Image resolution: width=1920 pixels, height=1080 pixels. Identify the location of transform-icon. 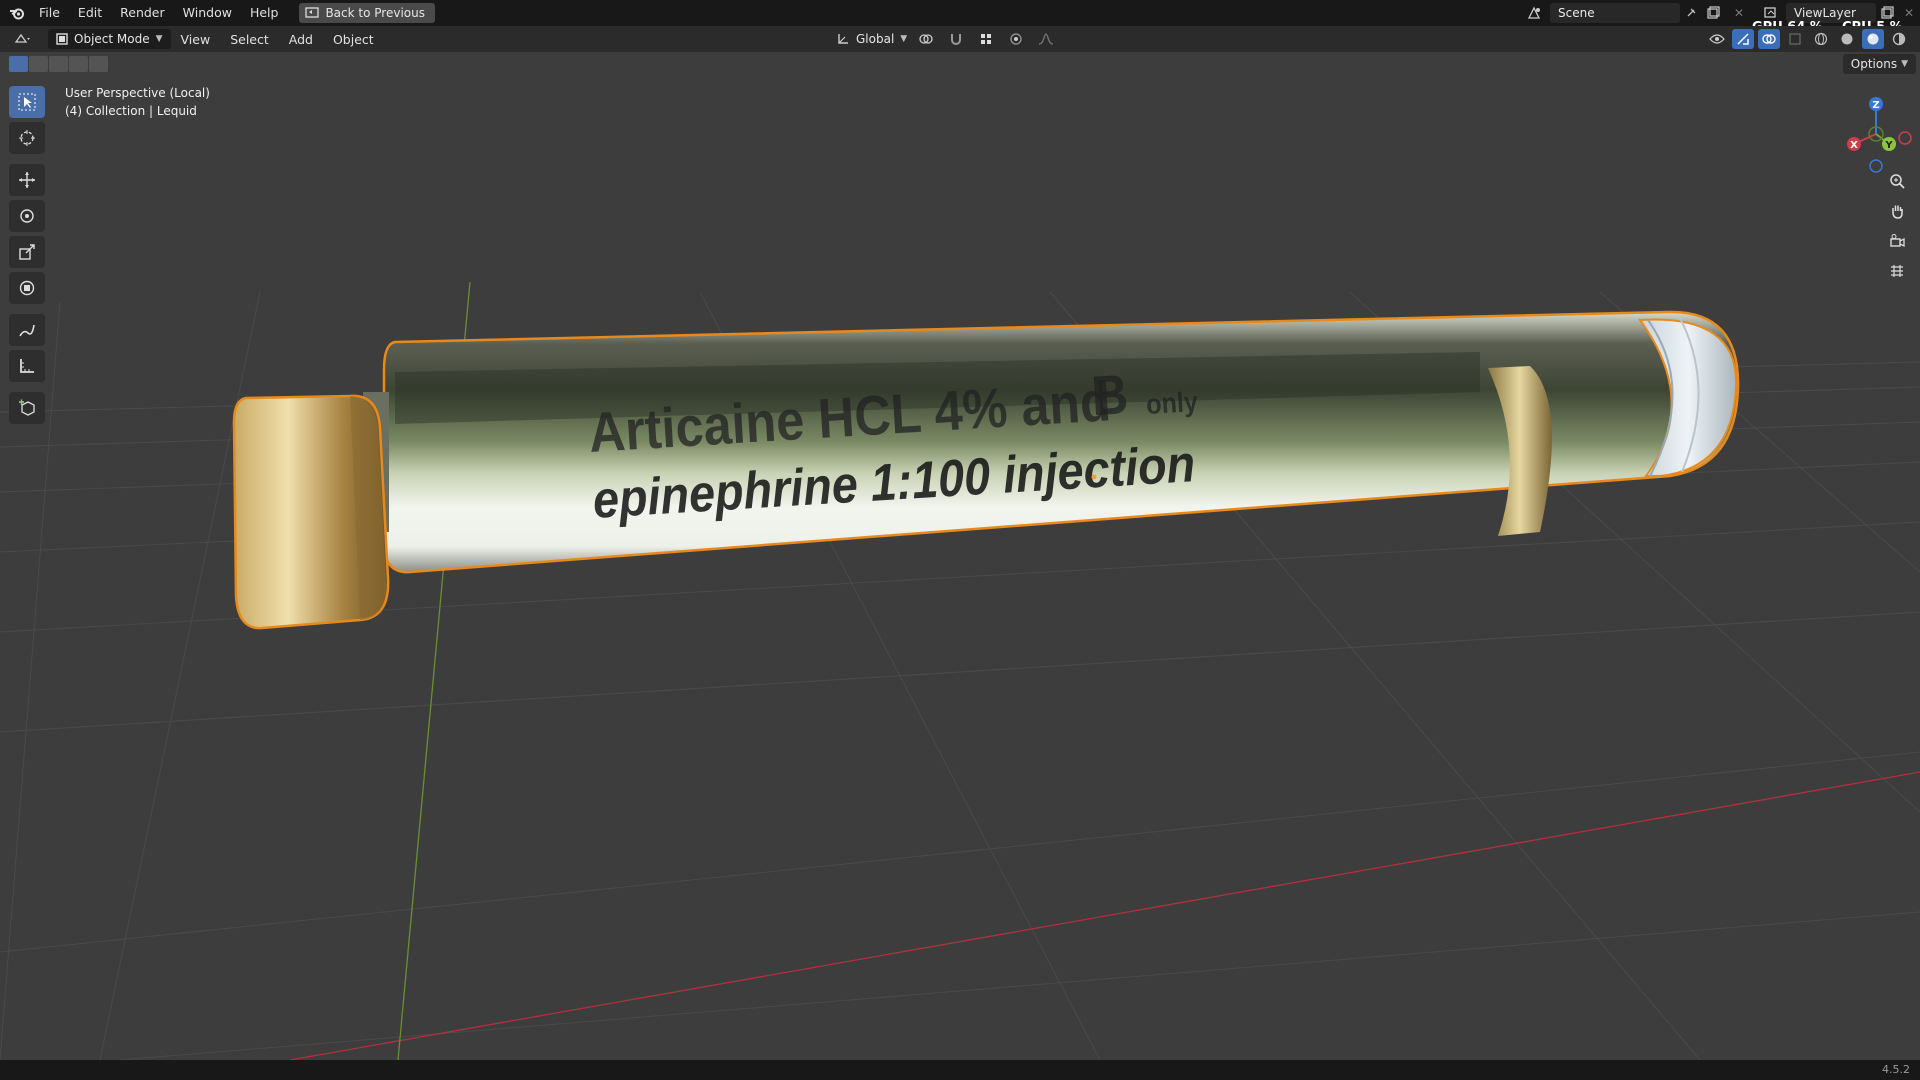
(27, 288).